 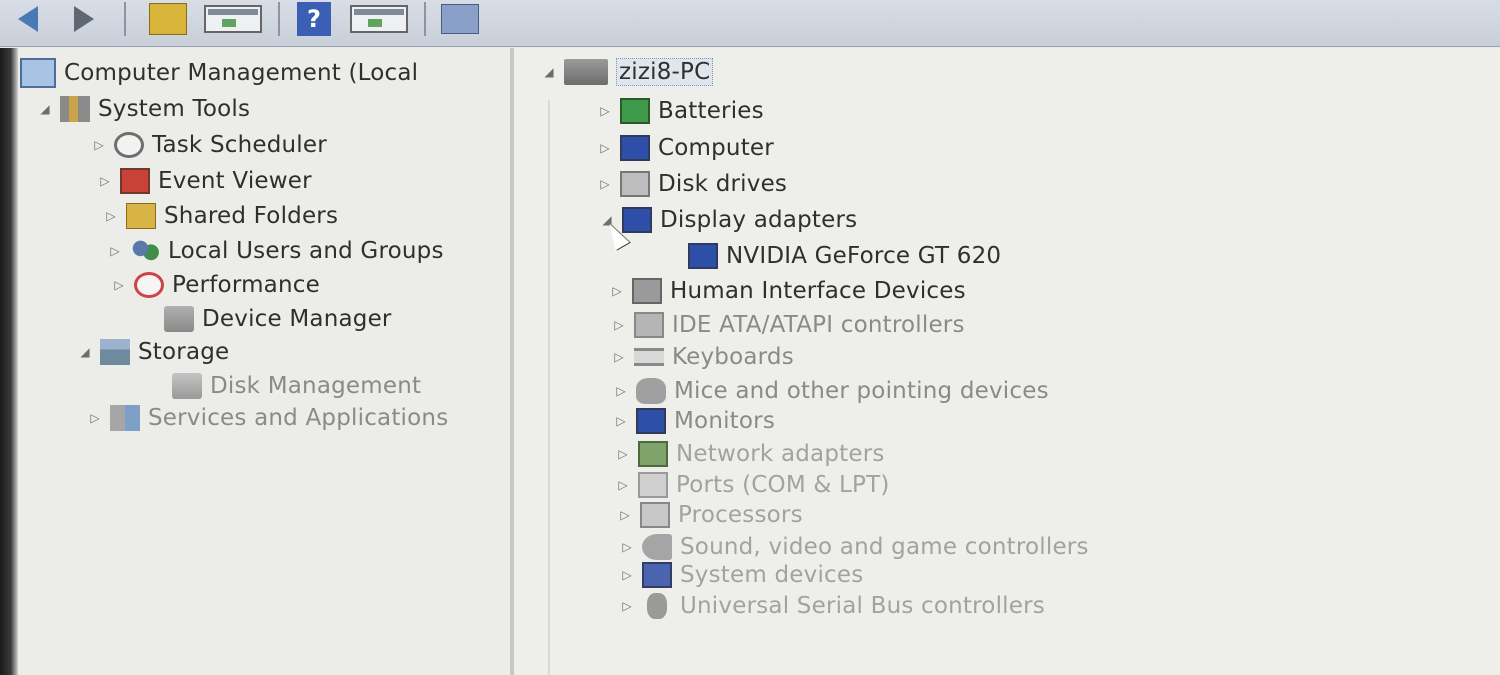 I want to click on forward-arrow-icon, so click(x=84, y=19).